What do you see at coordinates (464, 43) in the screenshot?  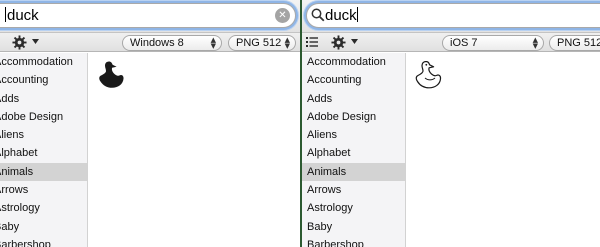 I see `style-select-value: iOS 7` at bounding box center [464, 43].